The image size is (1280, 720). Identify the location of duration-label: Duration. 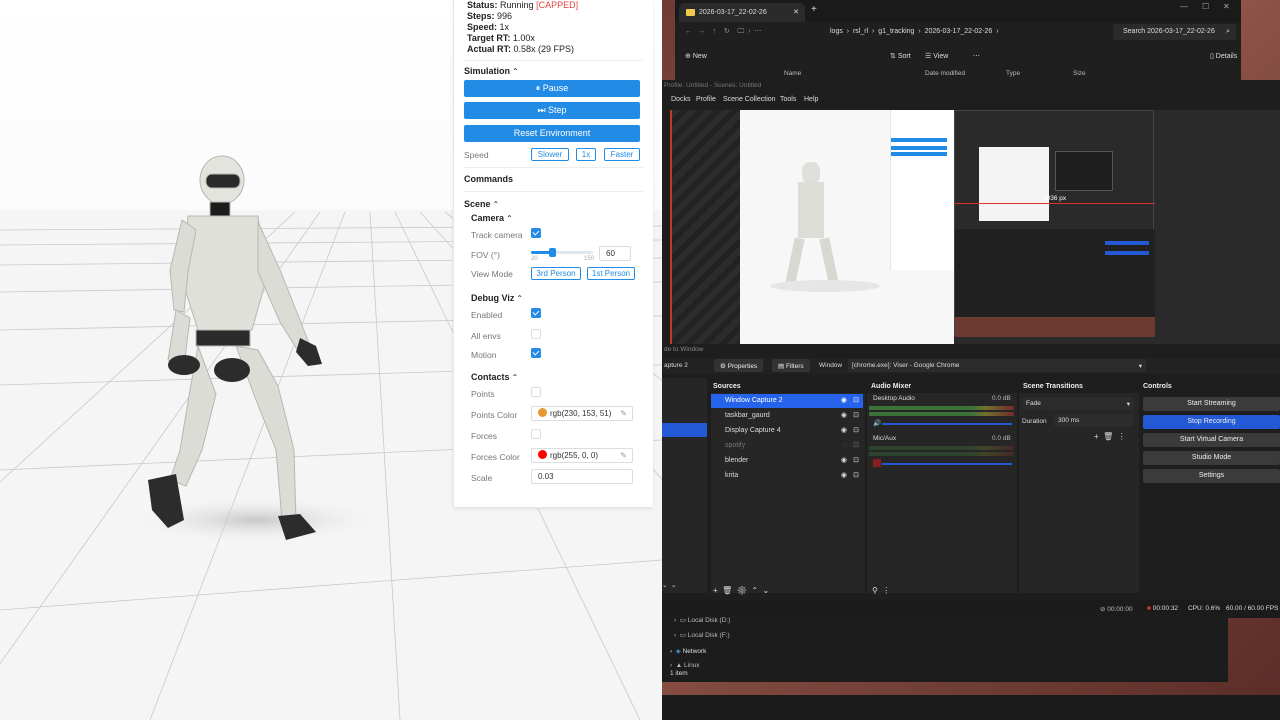
(1034, 421).